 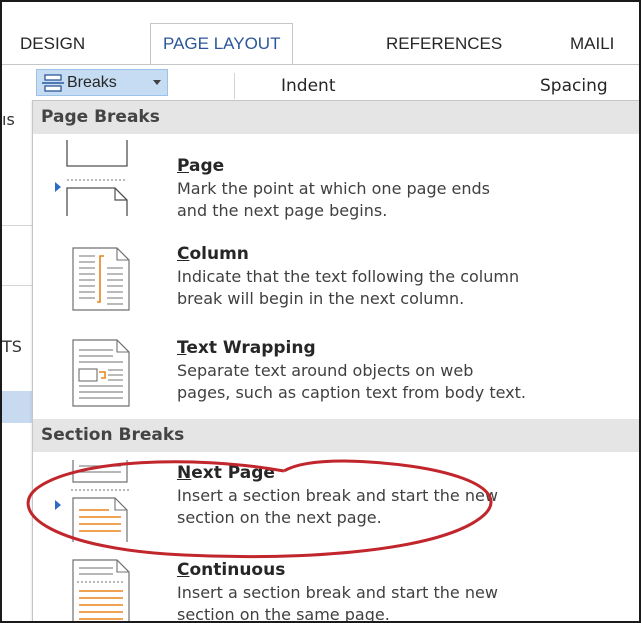 What do you see at coordinates (320, 33) in the screenshot?
I see `ribbon-tab-bar: DESIGN PAGE LAYOUT REFERENCES MAILI` at bounding box center [320, 33].